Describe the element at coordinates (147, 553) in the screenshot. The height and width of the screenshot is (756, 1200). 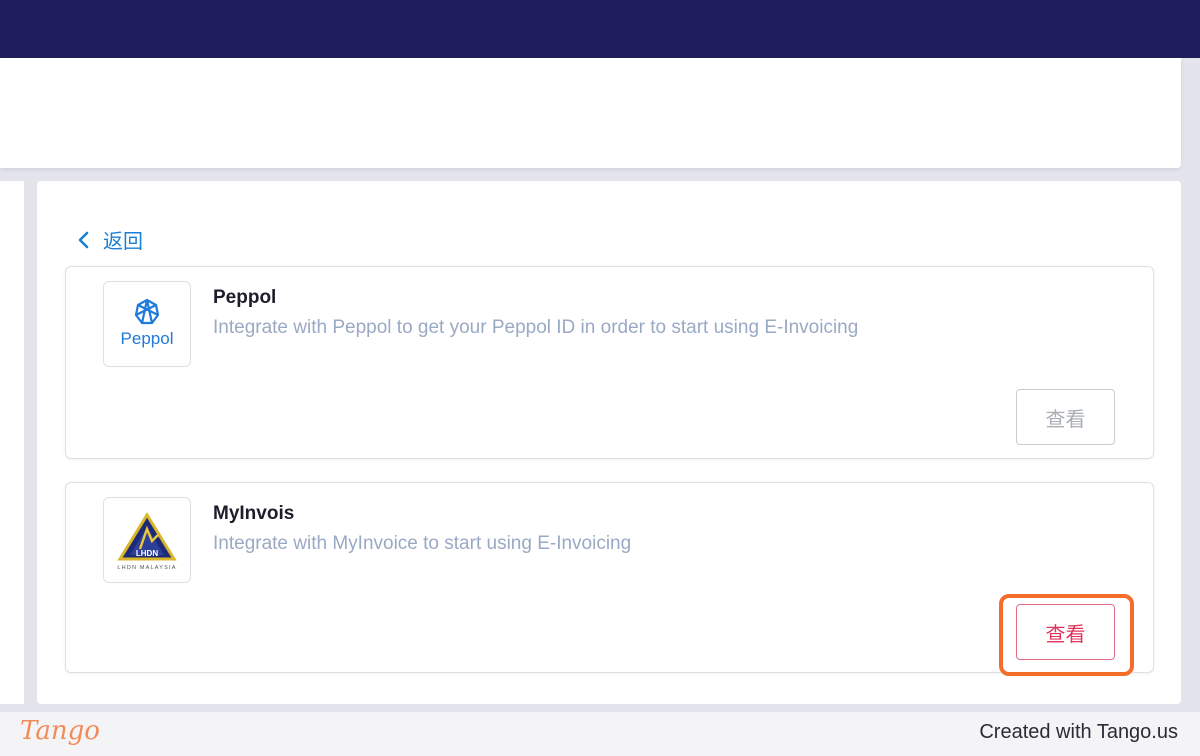
I see `svg-text: LHDN` at that location.